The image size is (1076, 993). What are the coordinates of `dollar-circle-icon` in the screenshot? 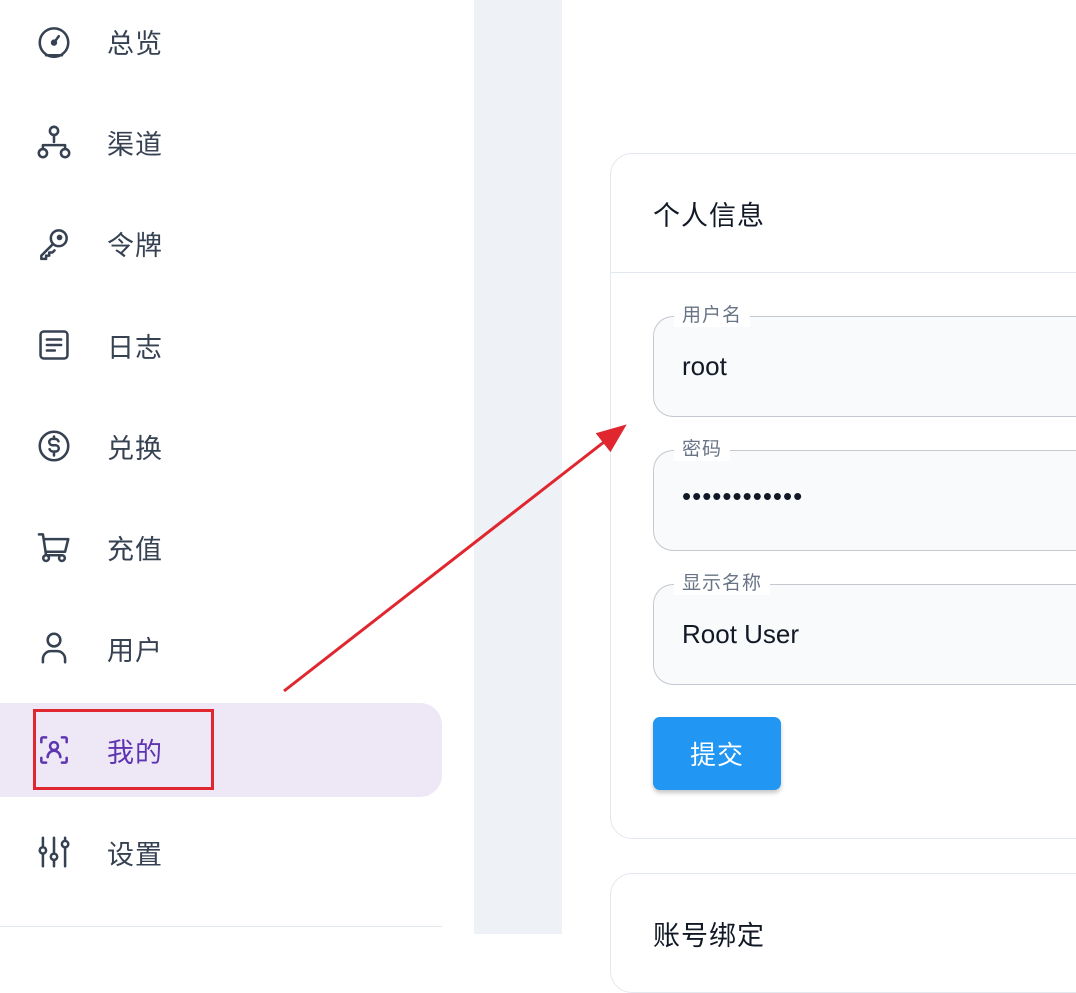 It's located at (54, 446).